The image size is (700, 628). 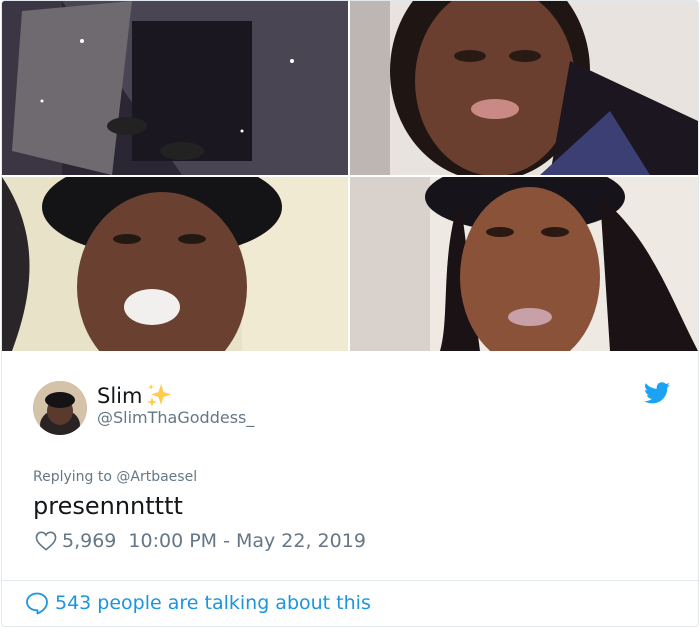 What do you see at coordinates (213, 603) in the screenshot?
I see `talking-about-text: 543 people are talking about this` at bounding box center [213, 603].